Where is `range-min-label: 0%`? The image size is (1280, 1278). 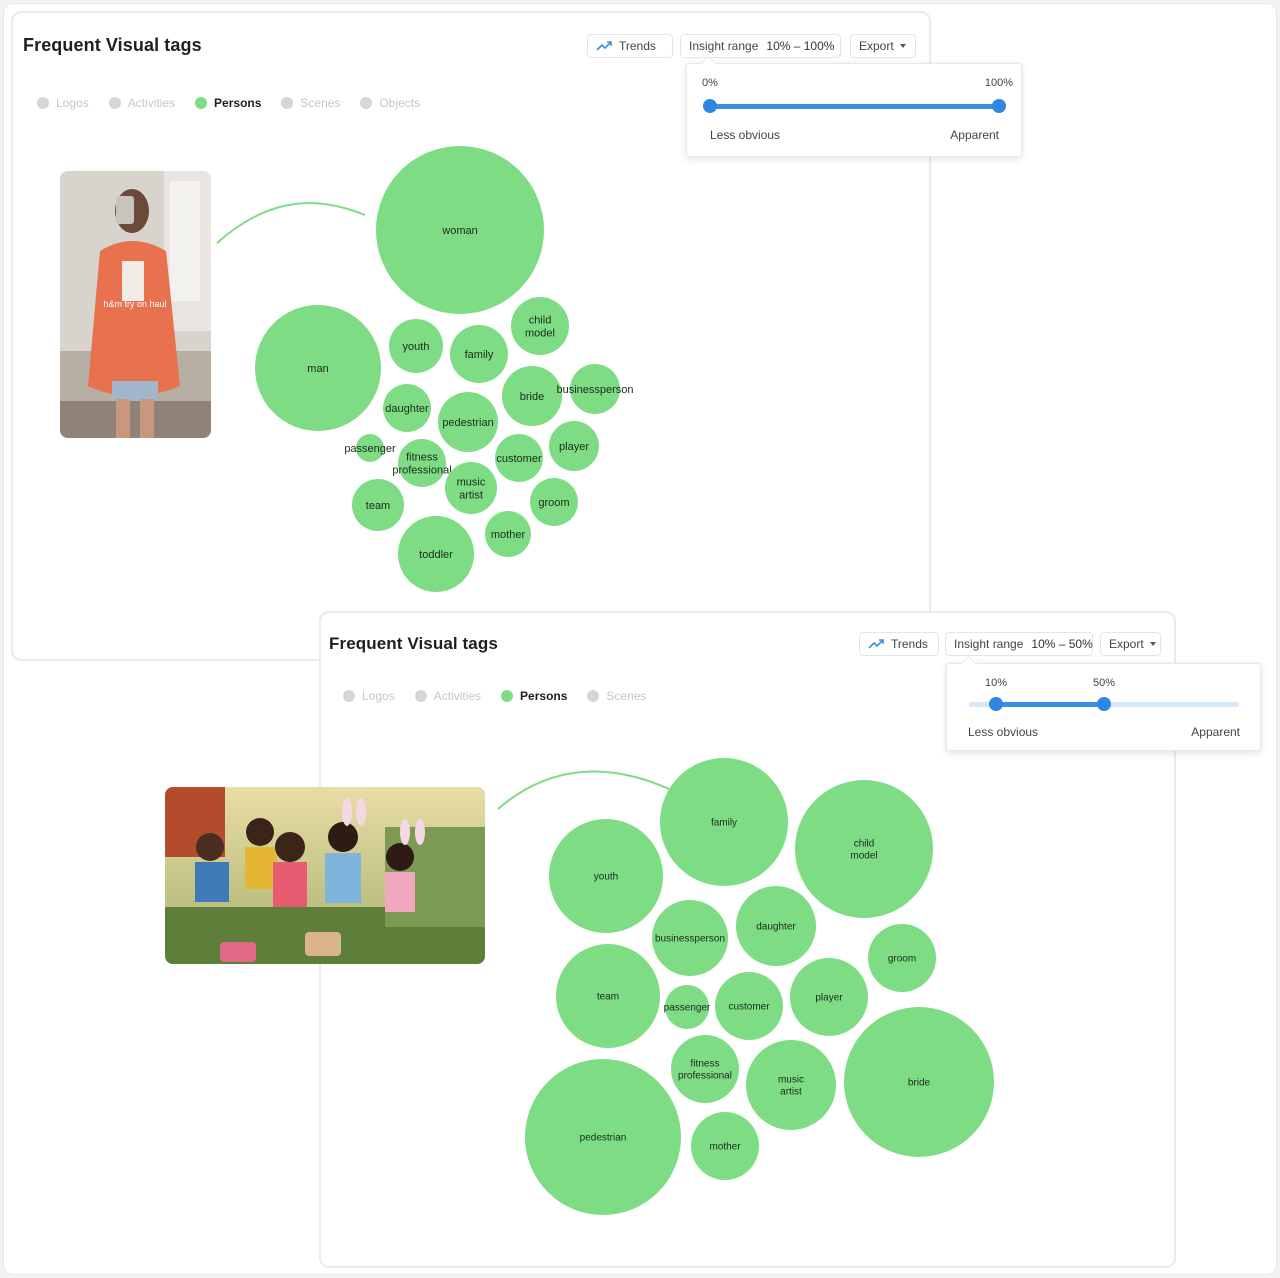 range-min-label: 0% is located at coordinates (710, 83).